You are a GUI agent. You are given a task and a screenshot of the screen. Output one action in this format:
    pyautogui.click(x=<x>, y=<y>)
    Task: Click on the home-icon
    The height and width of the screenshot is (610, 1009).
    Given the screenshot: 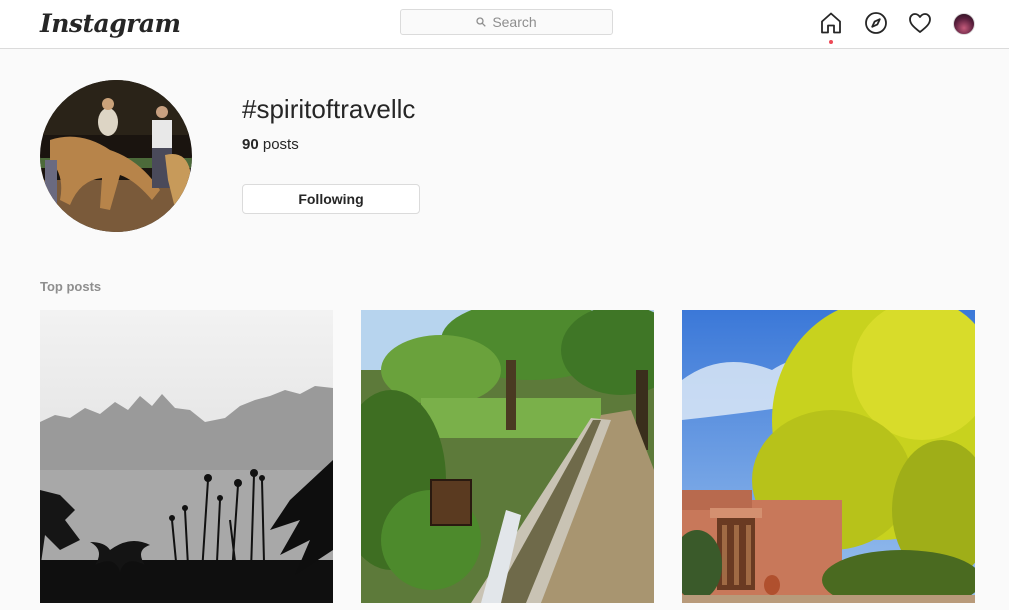 What is the action you would take?
    pyautogui.click(x=831, y=23)
    